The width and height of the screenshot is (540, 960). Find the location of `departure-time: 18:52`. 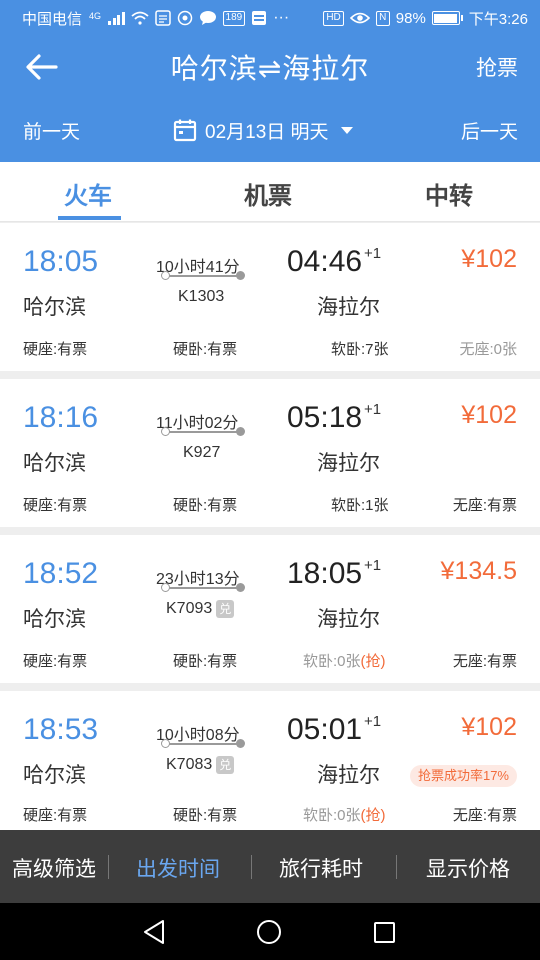

departure-time: 18:52 is located at coordinates (61, 573).